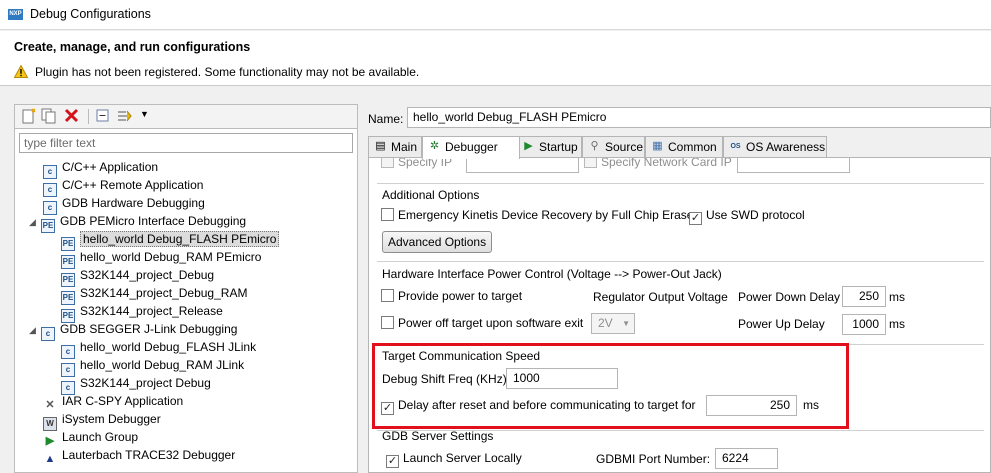  Describe the element at coordinates (746, 458) in the screenshot. I see `gdbmi-port-input: 6224` at that location.